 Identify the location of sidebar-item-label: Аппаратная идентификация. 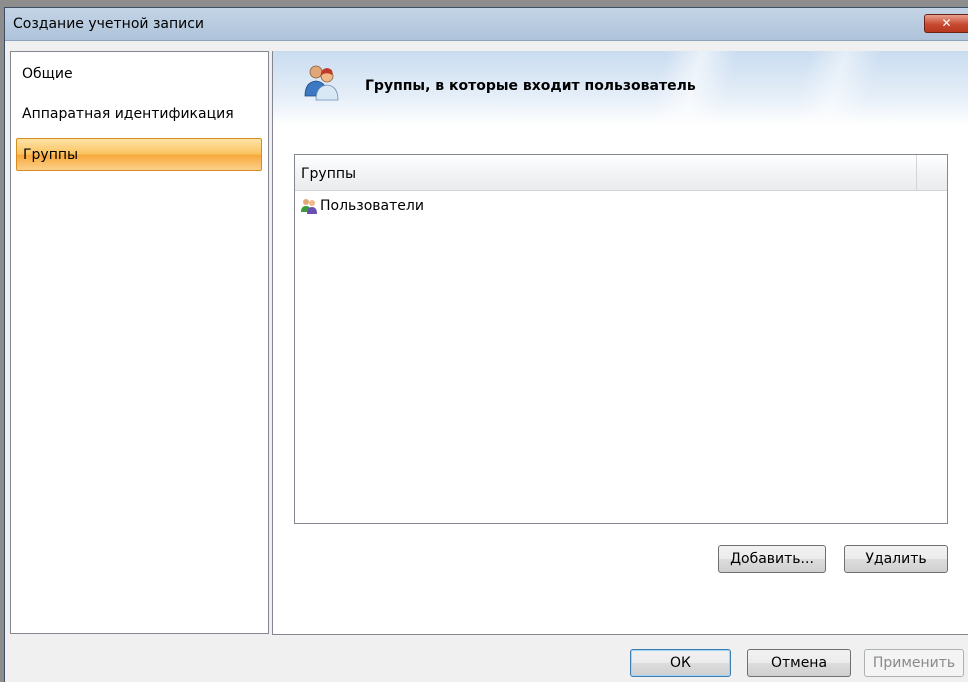
(128, 114).